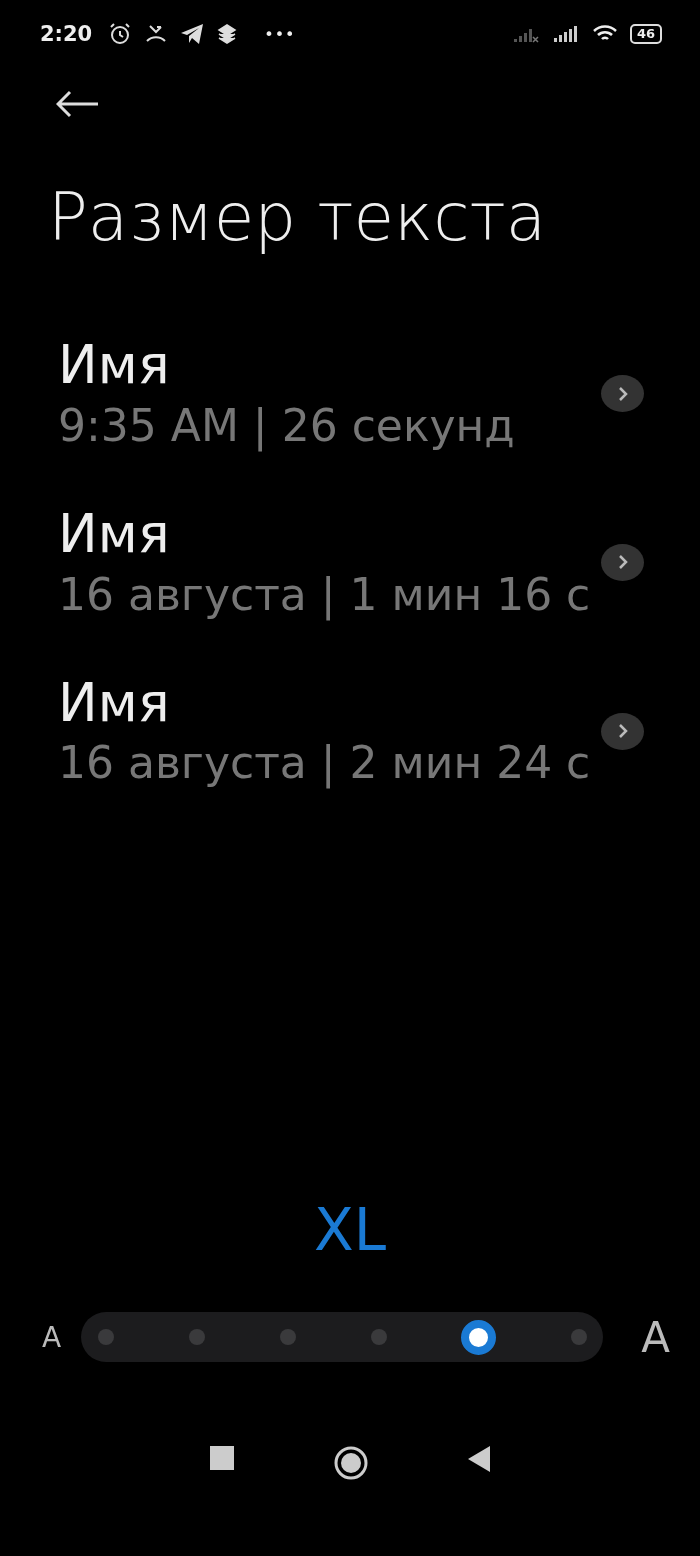  Describe the element at coordinates (325, 595) in the screenshot. I see `call-details: 16 августа | 1 мин 16 с` at that location.